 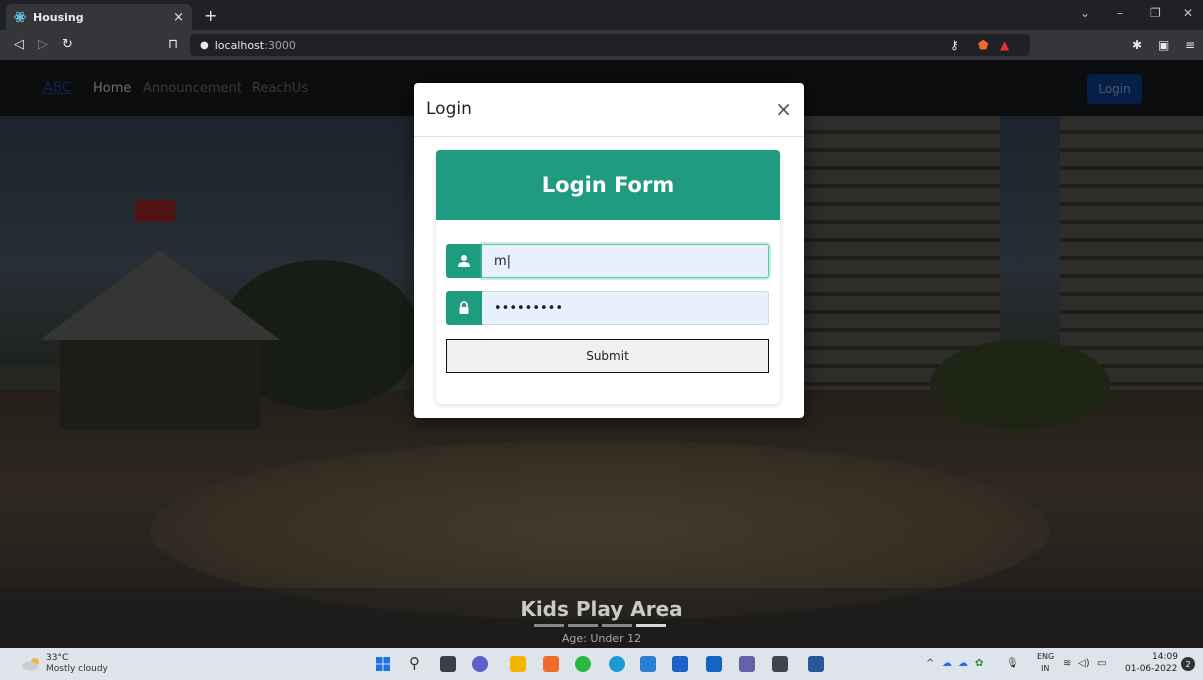 What do you see at coordinates (464, 261) in the screenshot?
I see `user-icon` at bounding box center [464, 261].